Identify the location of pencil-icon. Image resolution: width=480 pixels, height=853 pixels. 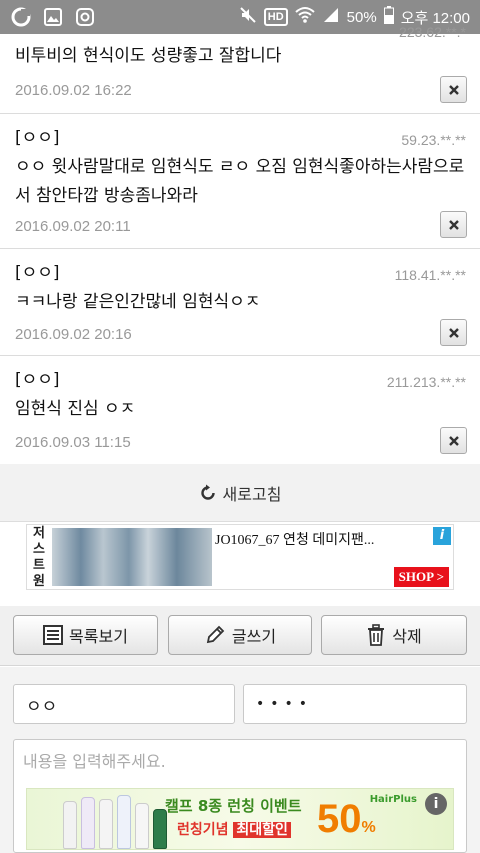
(215, 634).